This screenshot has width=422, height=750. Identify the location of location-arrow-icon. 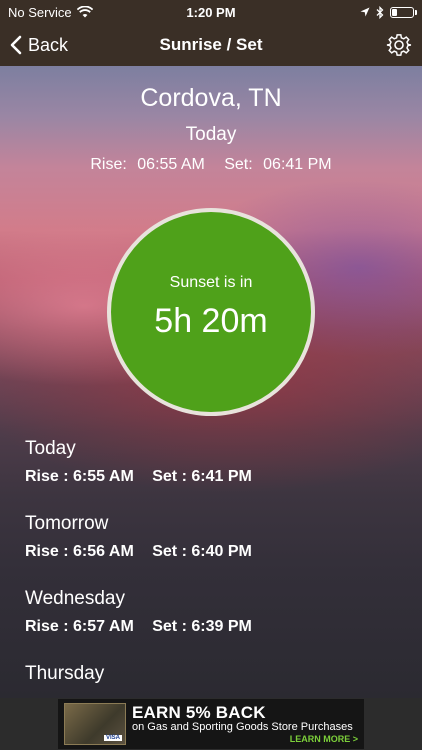
(365, 12).